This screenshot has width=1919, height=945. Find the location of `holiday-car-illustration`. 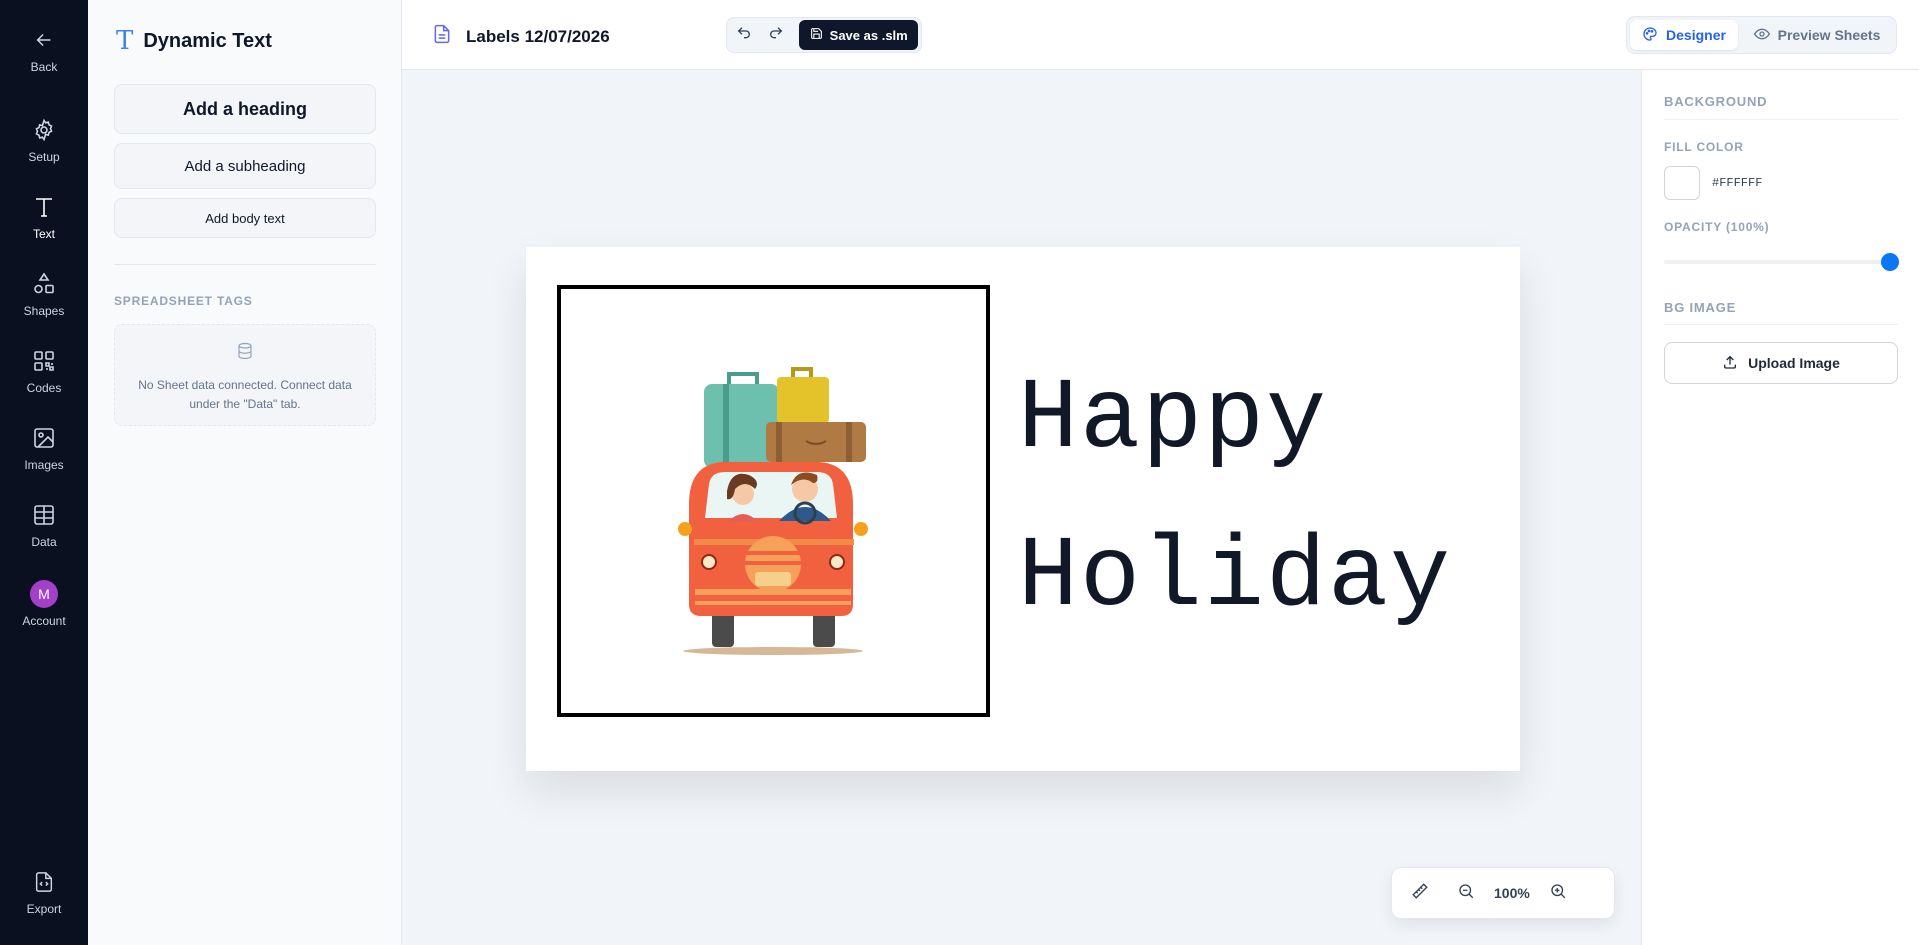

holiday-car-illustration is located at coordinates (773, 511).